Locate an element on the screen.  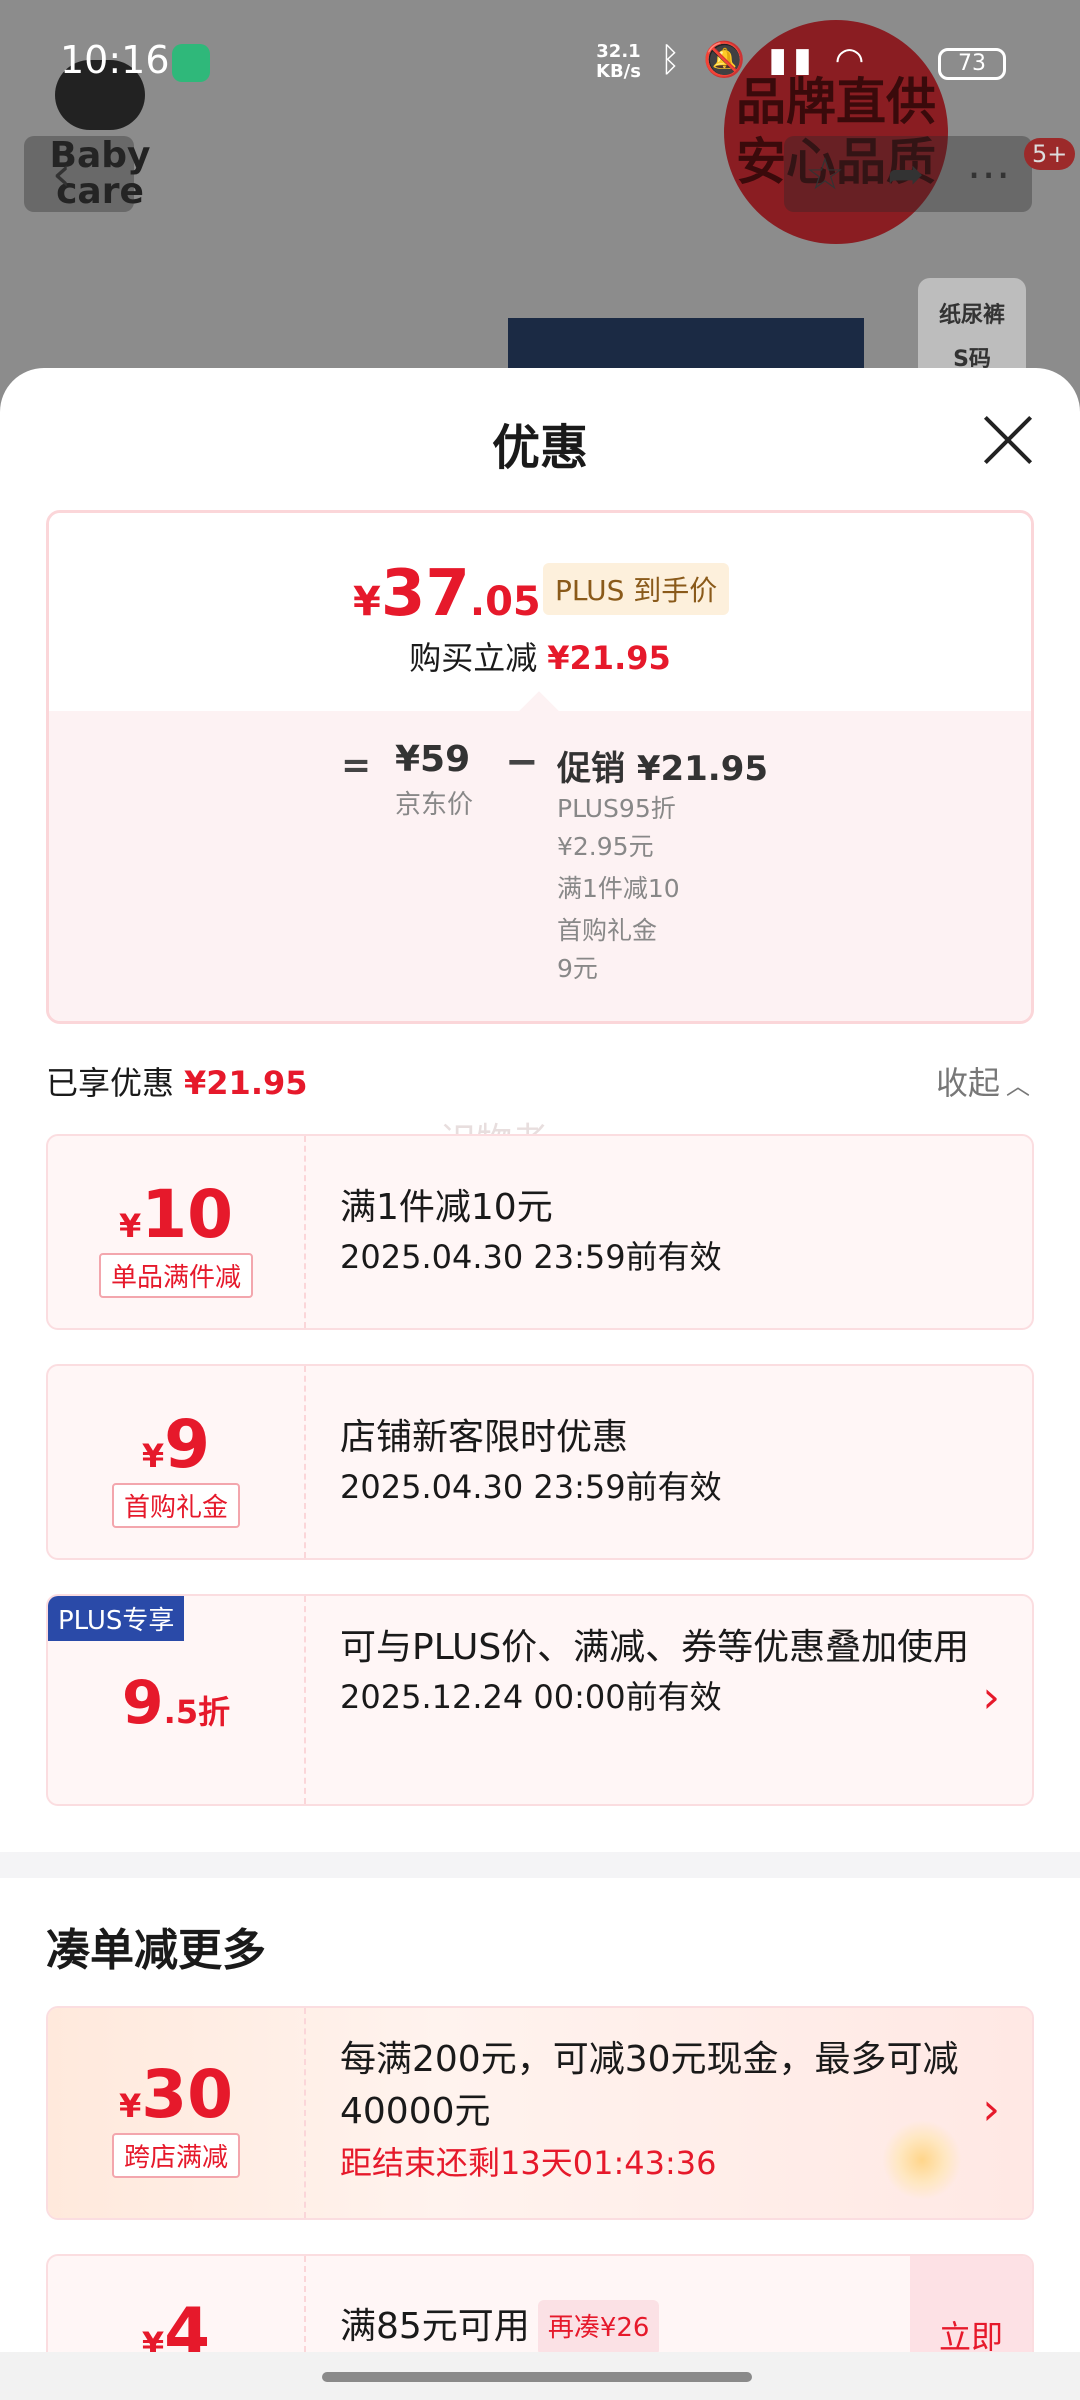
coupon-card: ¥9 首购礼金 店铺新客限时优惠 2025.04.30 23:59前有效 is located at coordinates (540, 1462).